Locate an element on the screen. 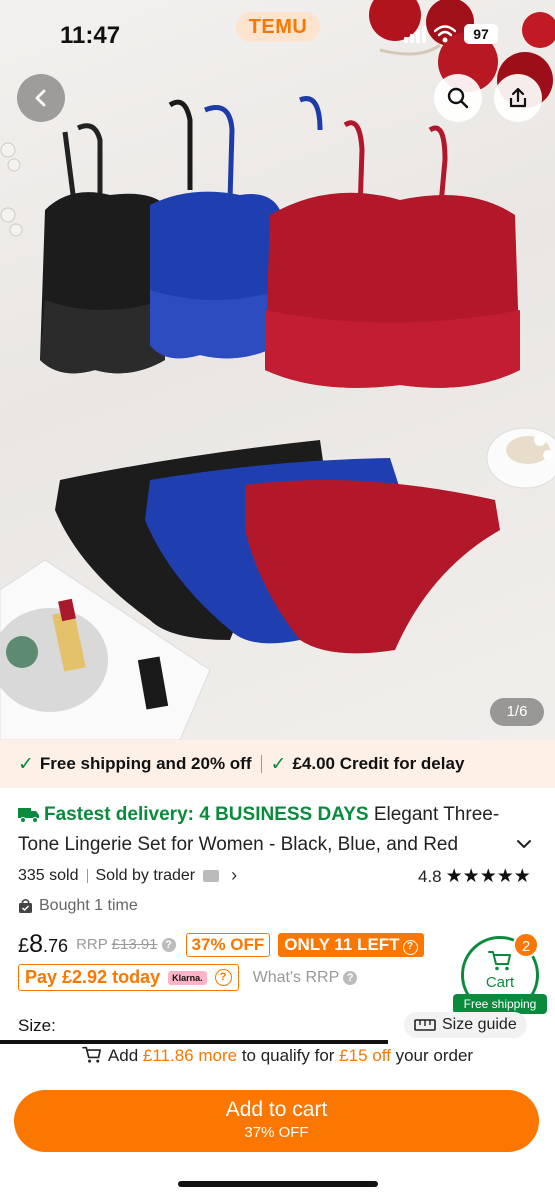  stock-badge: ONLY 11 LEFT? is located at coordinates (351, 944).